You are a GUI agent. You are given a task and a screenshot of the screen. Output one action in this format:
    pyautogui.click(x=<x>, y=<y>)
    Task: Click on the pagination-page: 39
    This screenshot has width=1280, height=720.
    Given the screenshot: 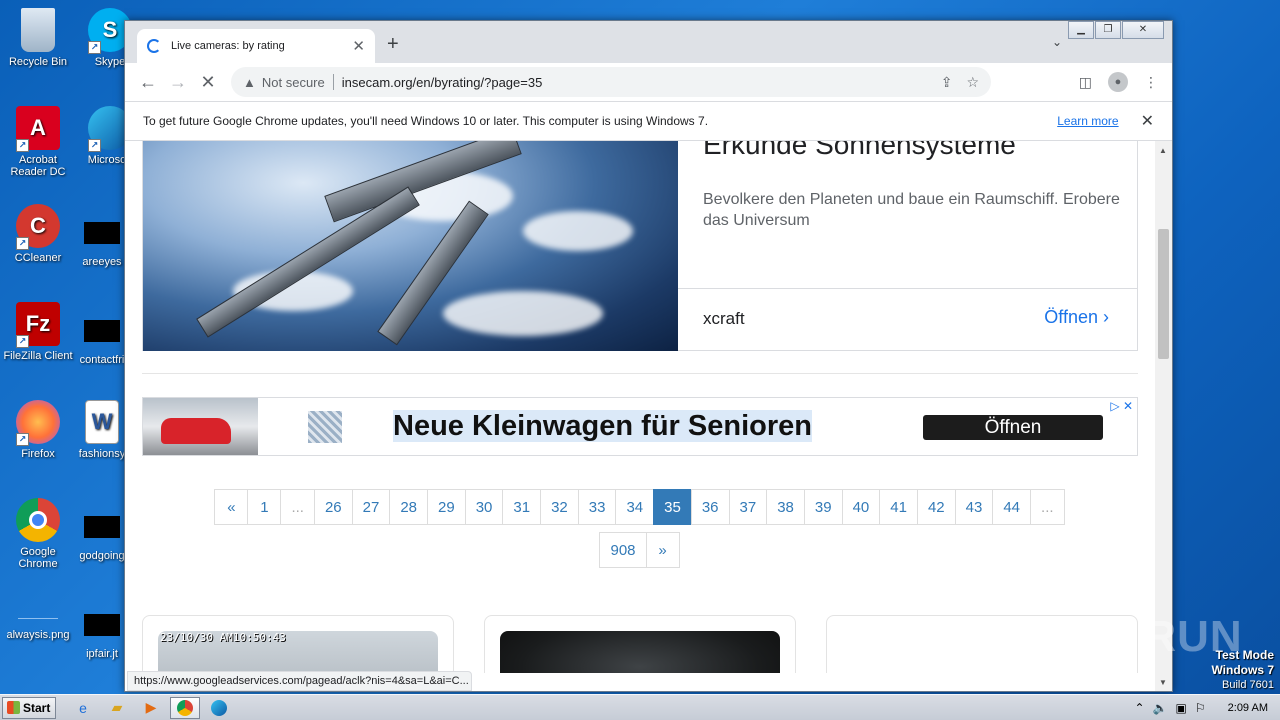 What is the action you would take?
    pyautogui.click(x=823, y=507)
    